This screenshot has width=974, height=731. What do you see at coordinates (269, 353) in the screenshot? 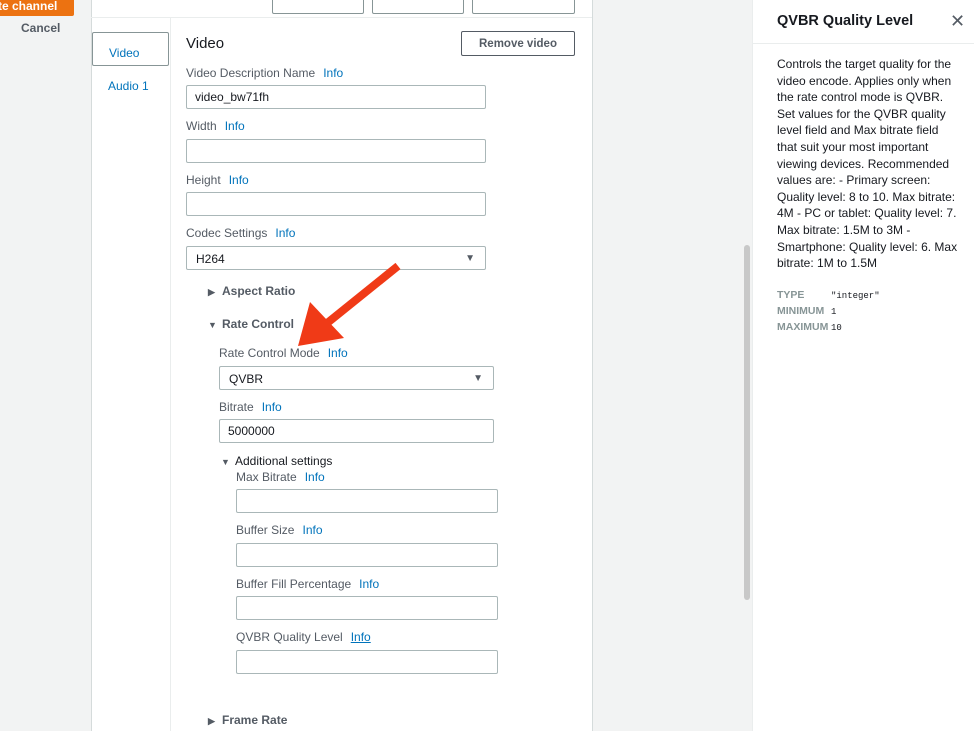
I see `field-label: Rate Control Mode` at bounding box center [269, 353].